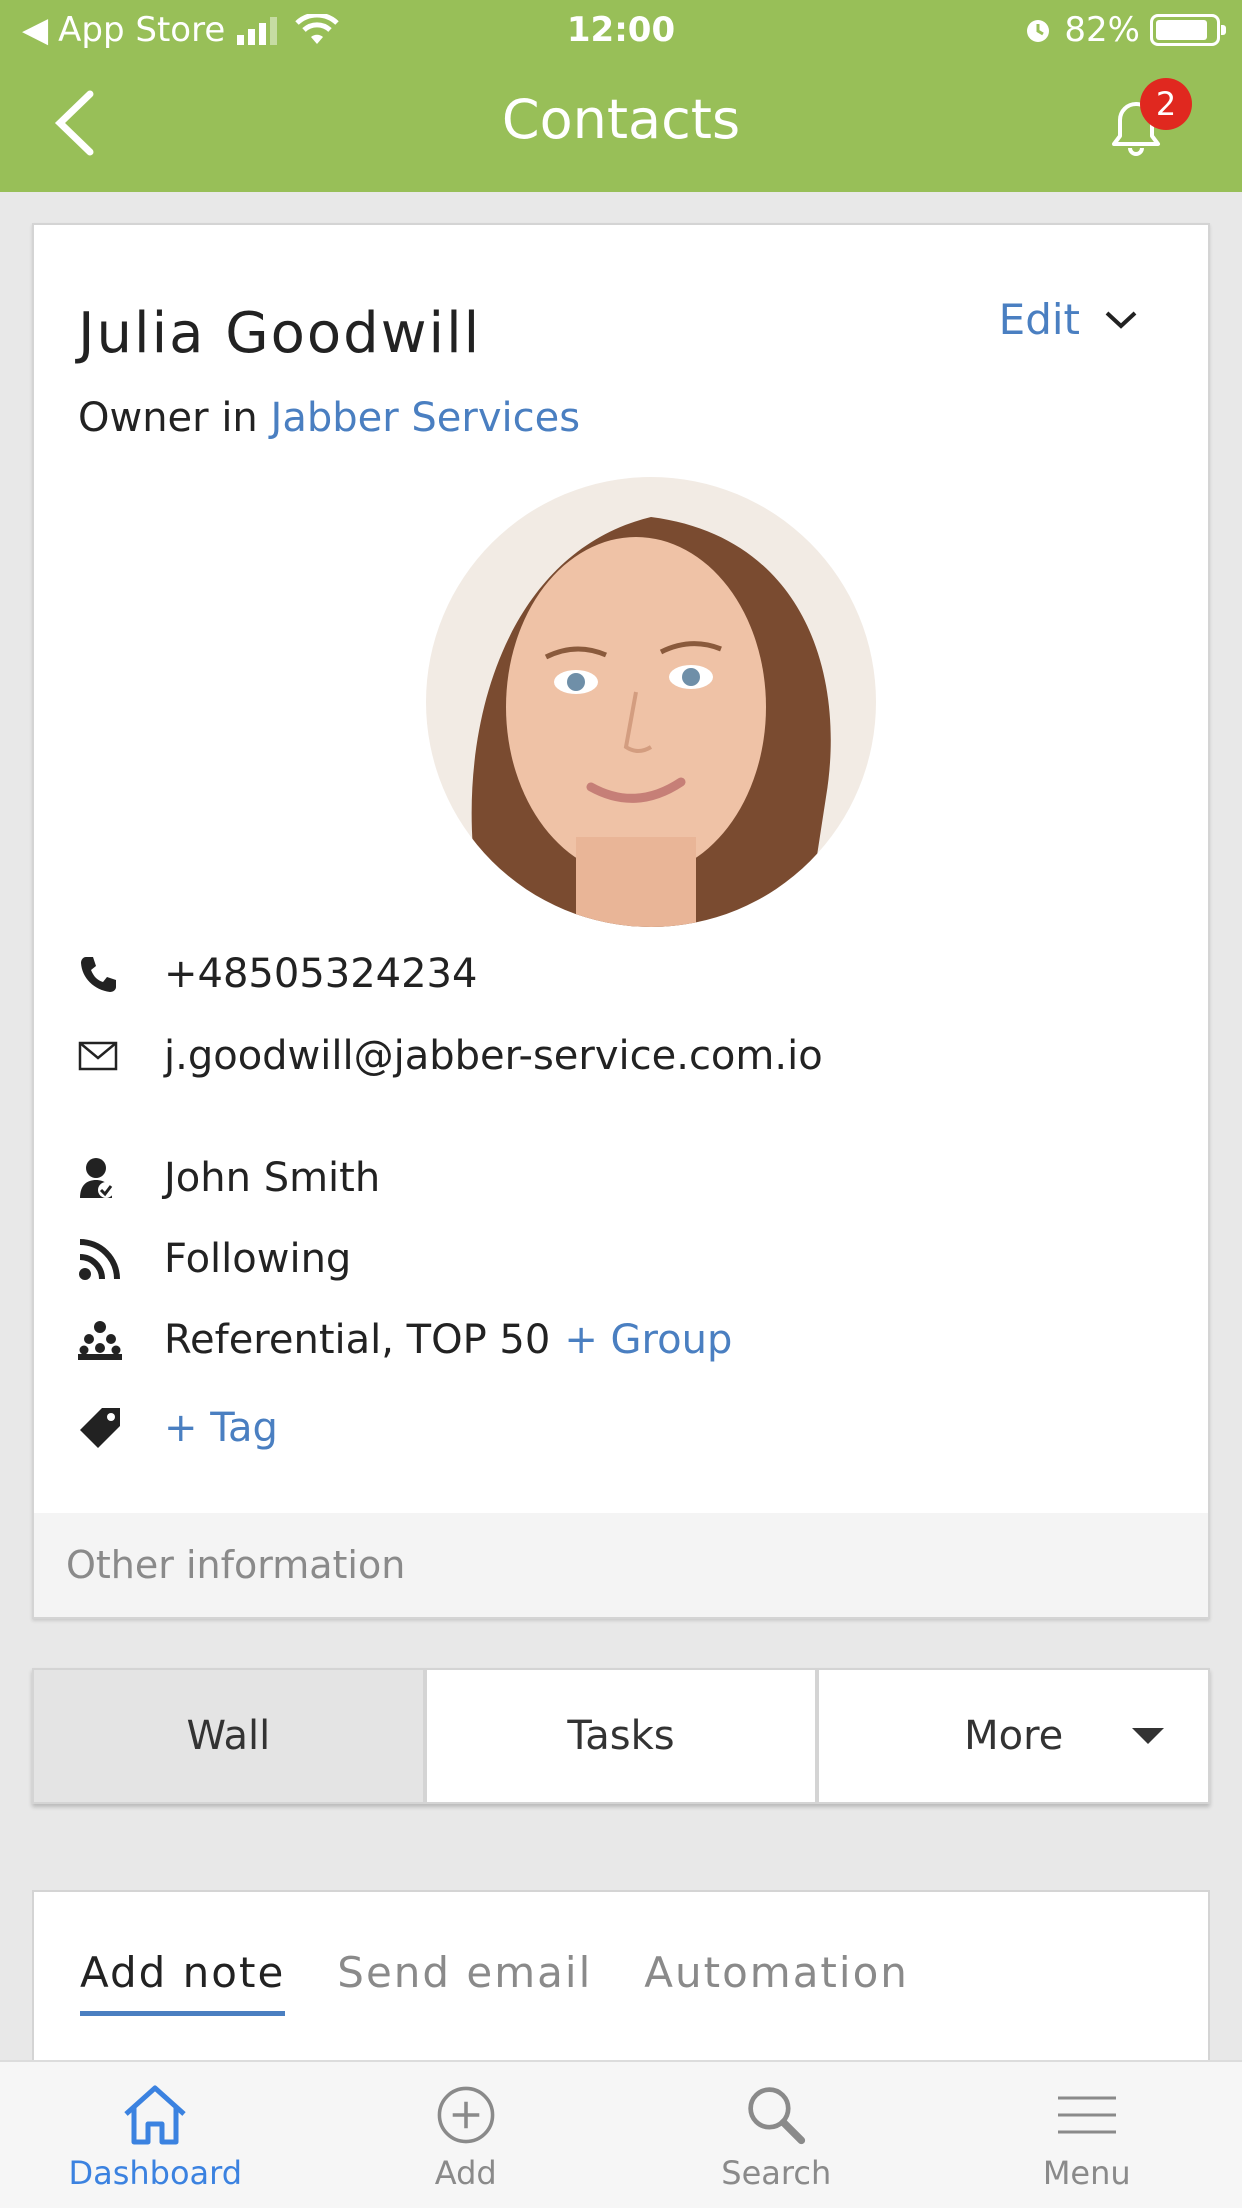 The height and width of the screenshot is (2208, 1242). What do you see at coordinates (776, 1982) in the screenshot?
I see `tab-automation: Automation` at bounding box center [776, 1982].